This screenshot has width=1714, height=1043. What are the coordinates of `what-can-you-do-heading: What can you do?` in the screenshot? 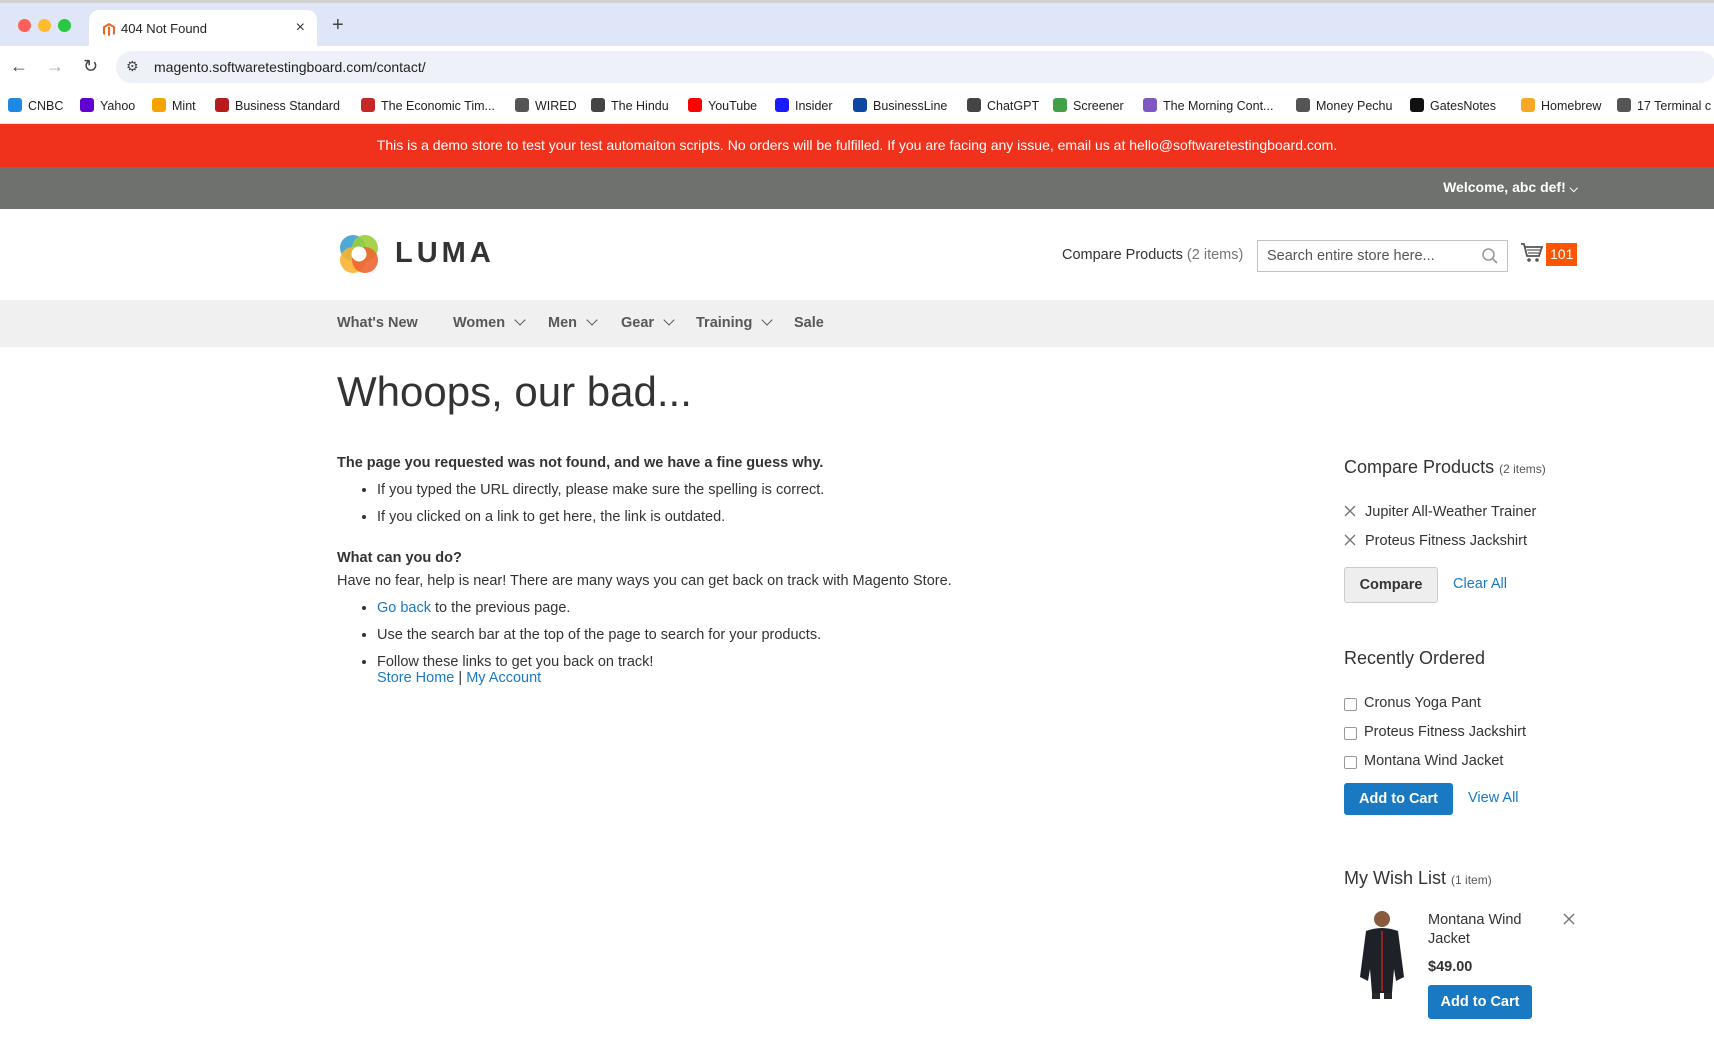 It's located at (399, 558).